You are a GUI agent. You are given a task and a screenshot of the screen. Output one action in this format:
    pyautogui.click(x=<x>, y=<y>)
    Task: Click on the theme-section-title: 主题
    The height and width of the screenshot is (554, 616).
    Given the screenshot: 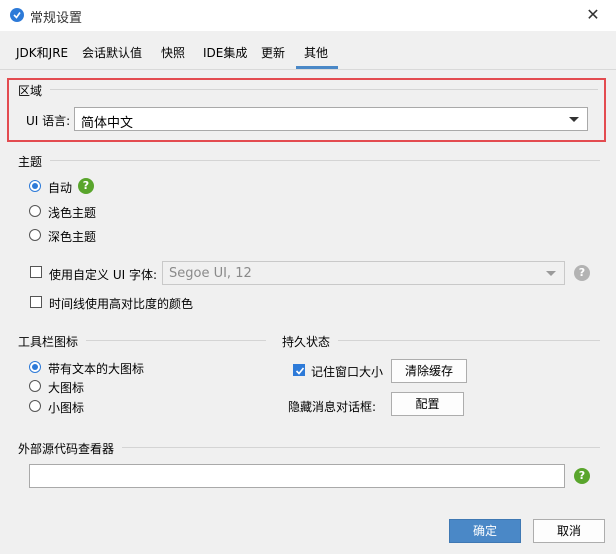 What is the action you would take?
    pyautogui.click(x=30, y=162)
    